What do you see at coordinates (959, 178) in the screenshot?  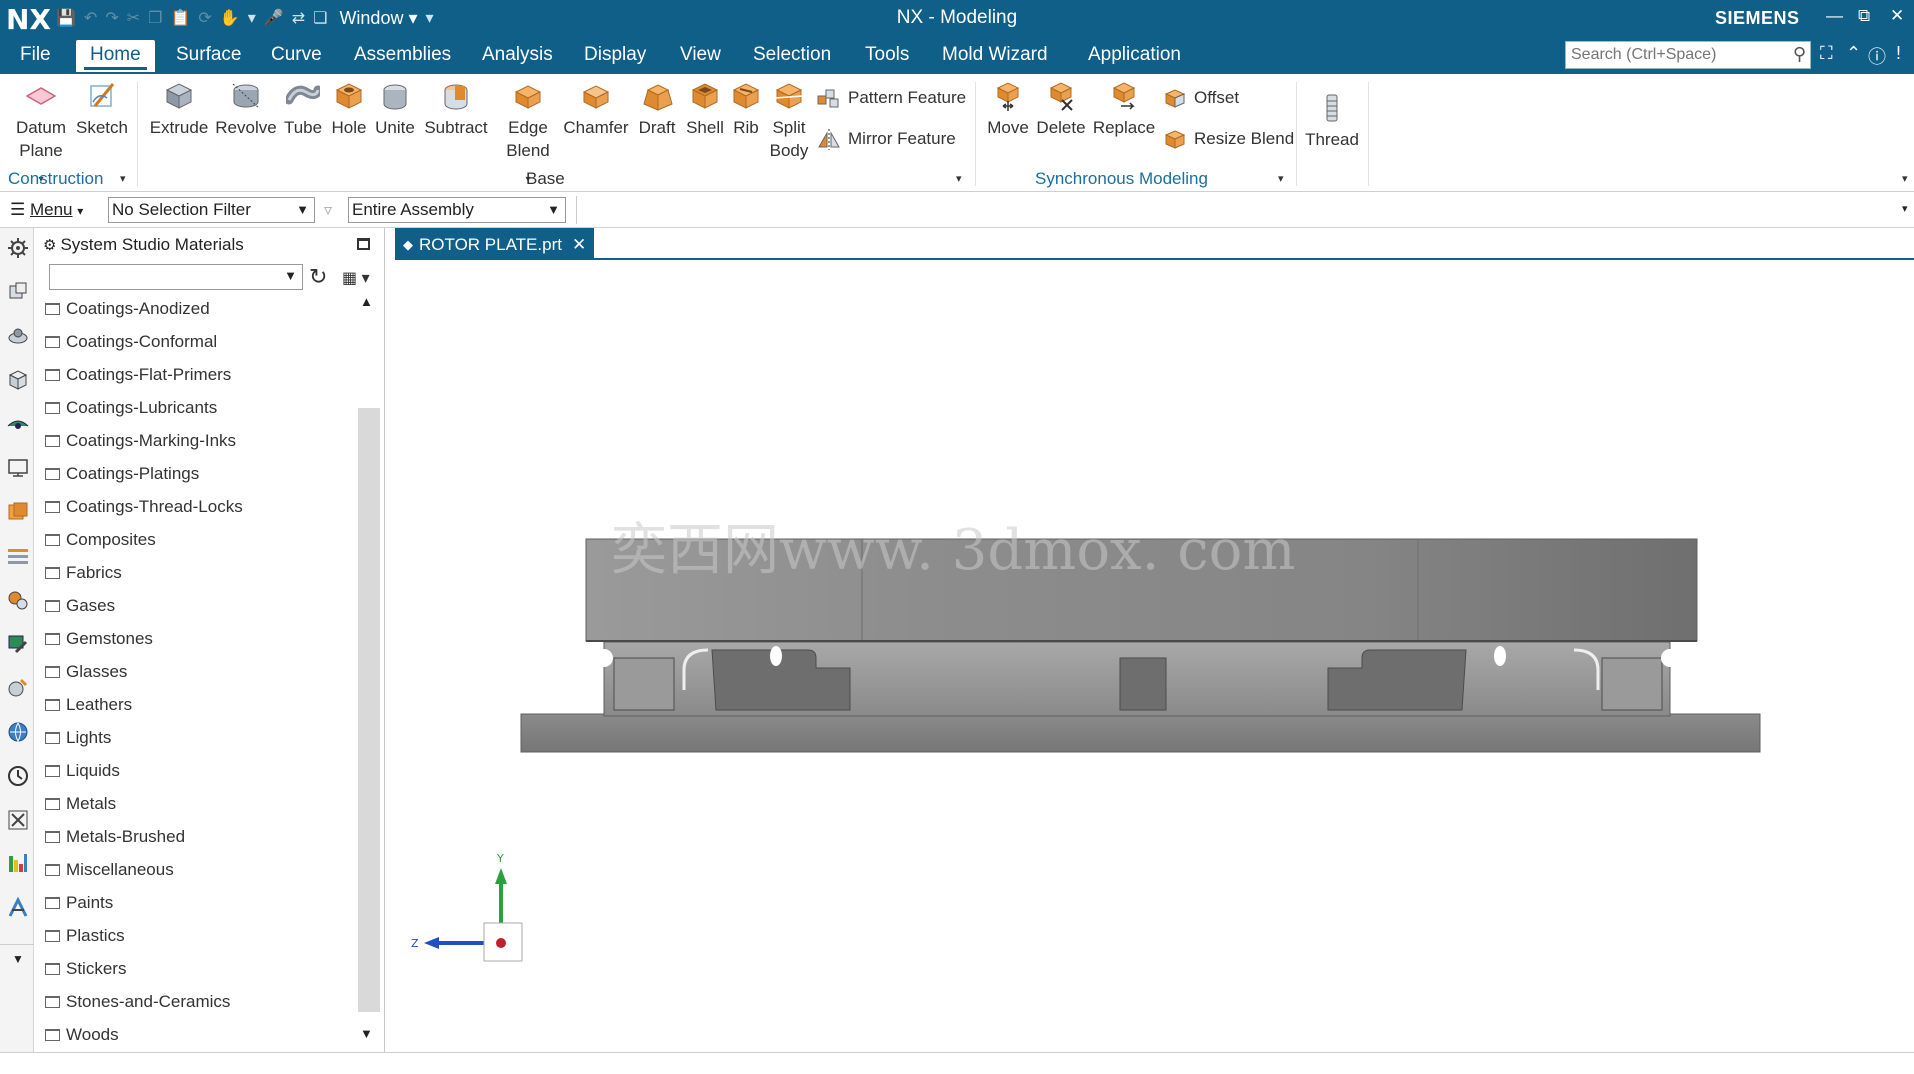 I see `base-group-dropdown-icon: ▾` at bounding box center [959, 178].